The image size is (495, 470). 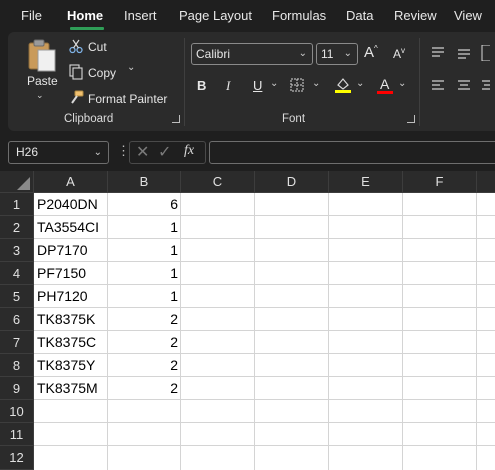 What do you see at coordinates (461, 53) in the screenshot?
I see `vertical-align-buttons` at bounding box center [461, 53].